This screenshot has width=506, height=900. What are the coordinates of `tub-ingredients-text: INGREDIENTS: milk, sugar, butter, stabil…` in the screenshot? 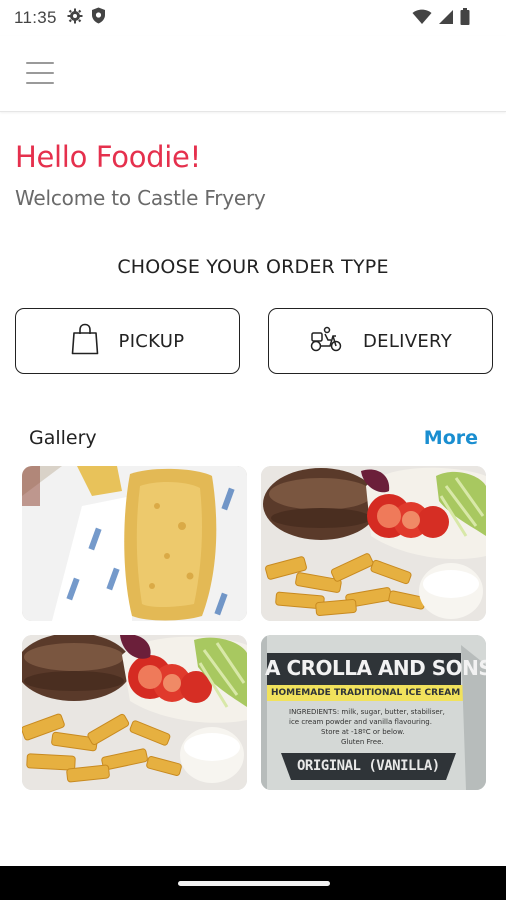 It's located at (367, 712).